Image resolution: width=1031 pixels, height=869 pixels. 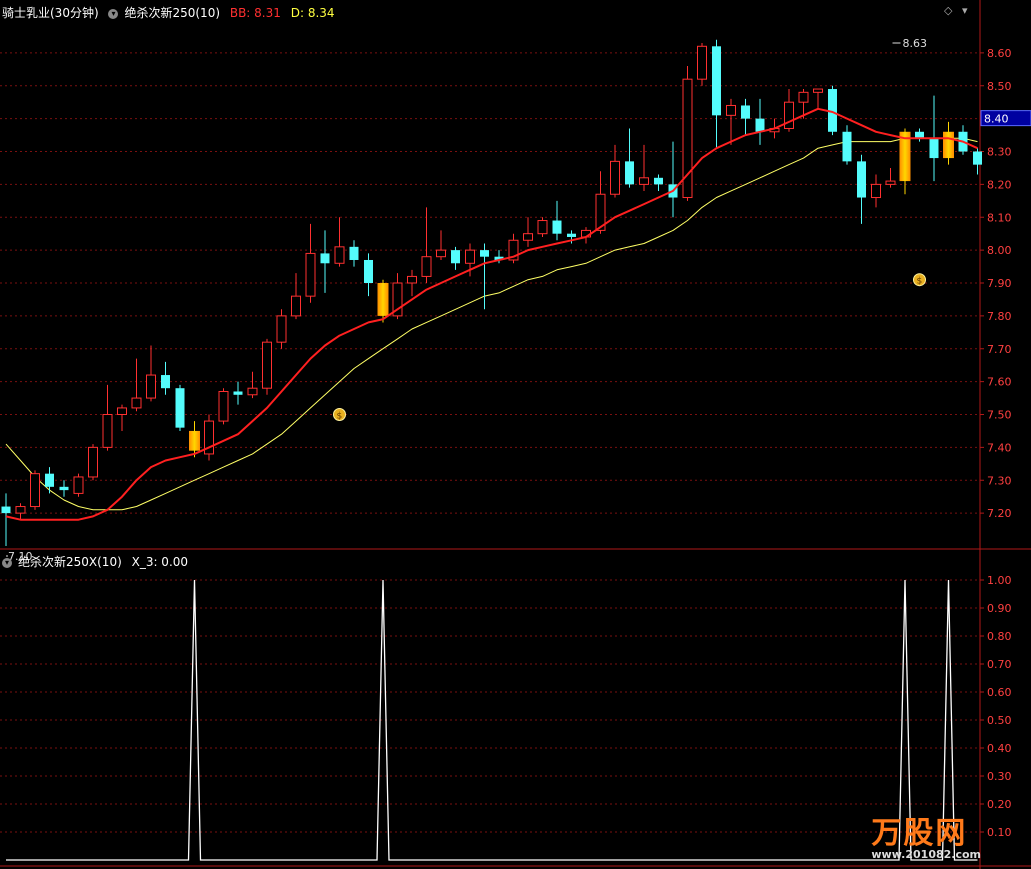 I want to click on current-price-label: 8.40, so click(x=996, y=119).